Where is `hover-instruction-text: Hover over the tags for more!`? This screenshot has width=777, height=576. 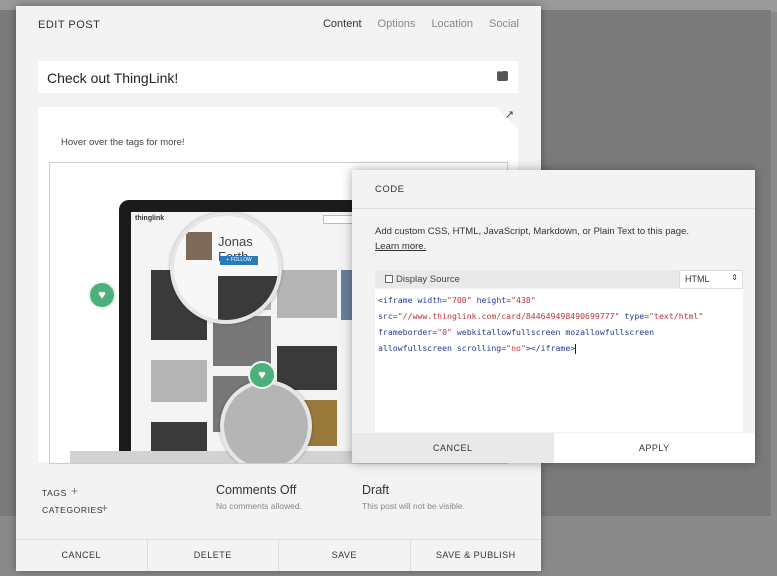 hover-instruction-text: Hover over the tags for more! is located at coordinates (123, 142).